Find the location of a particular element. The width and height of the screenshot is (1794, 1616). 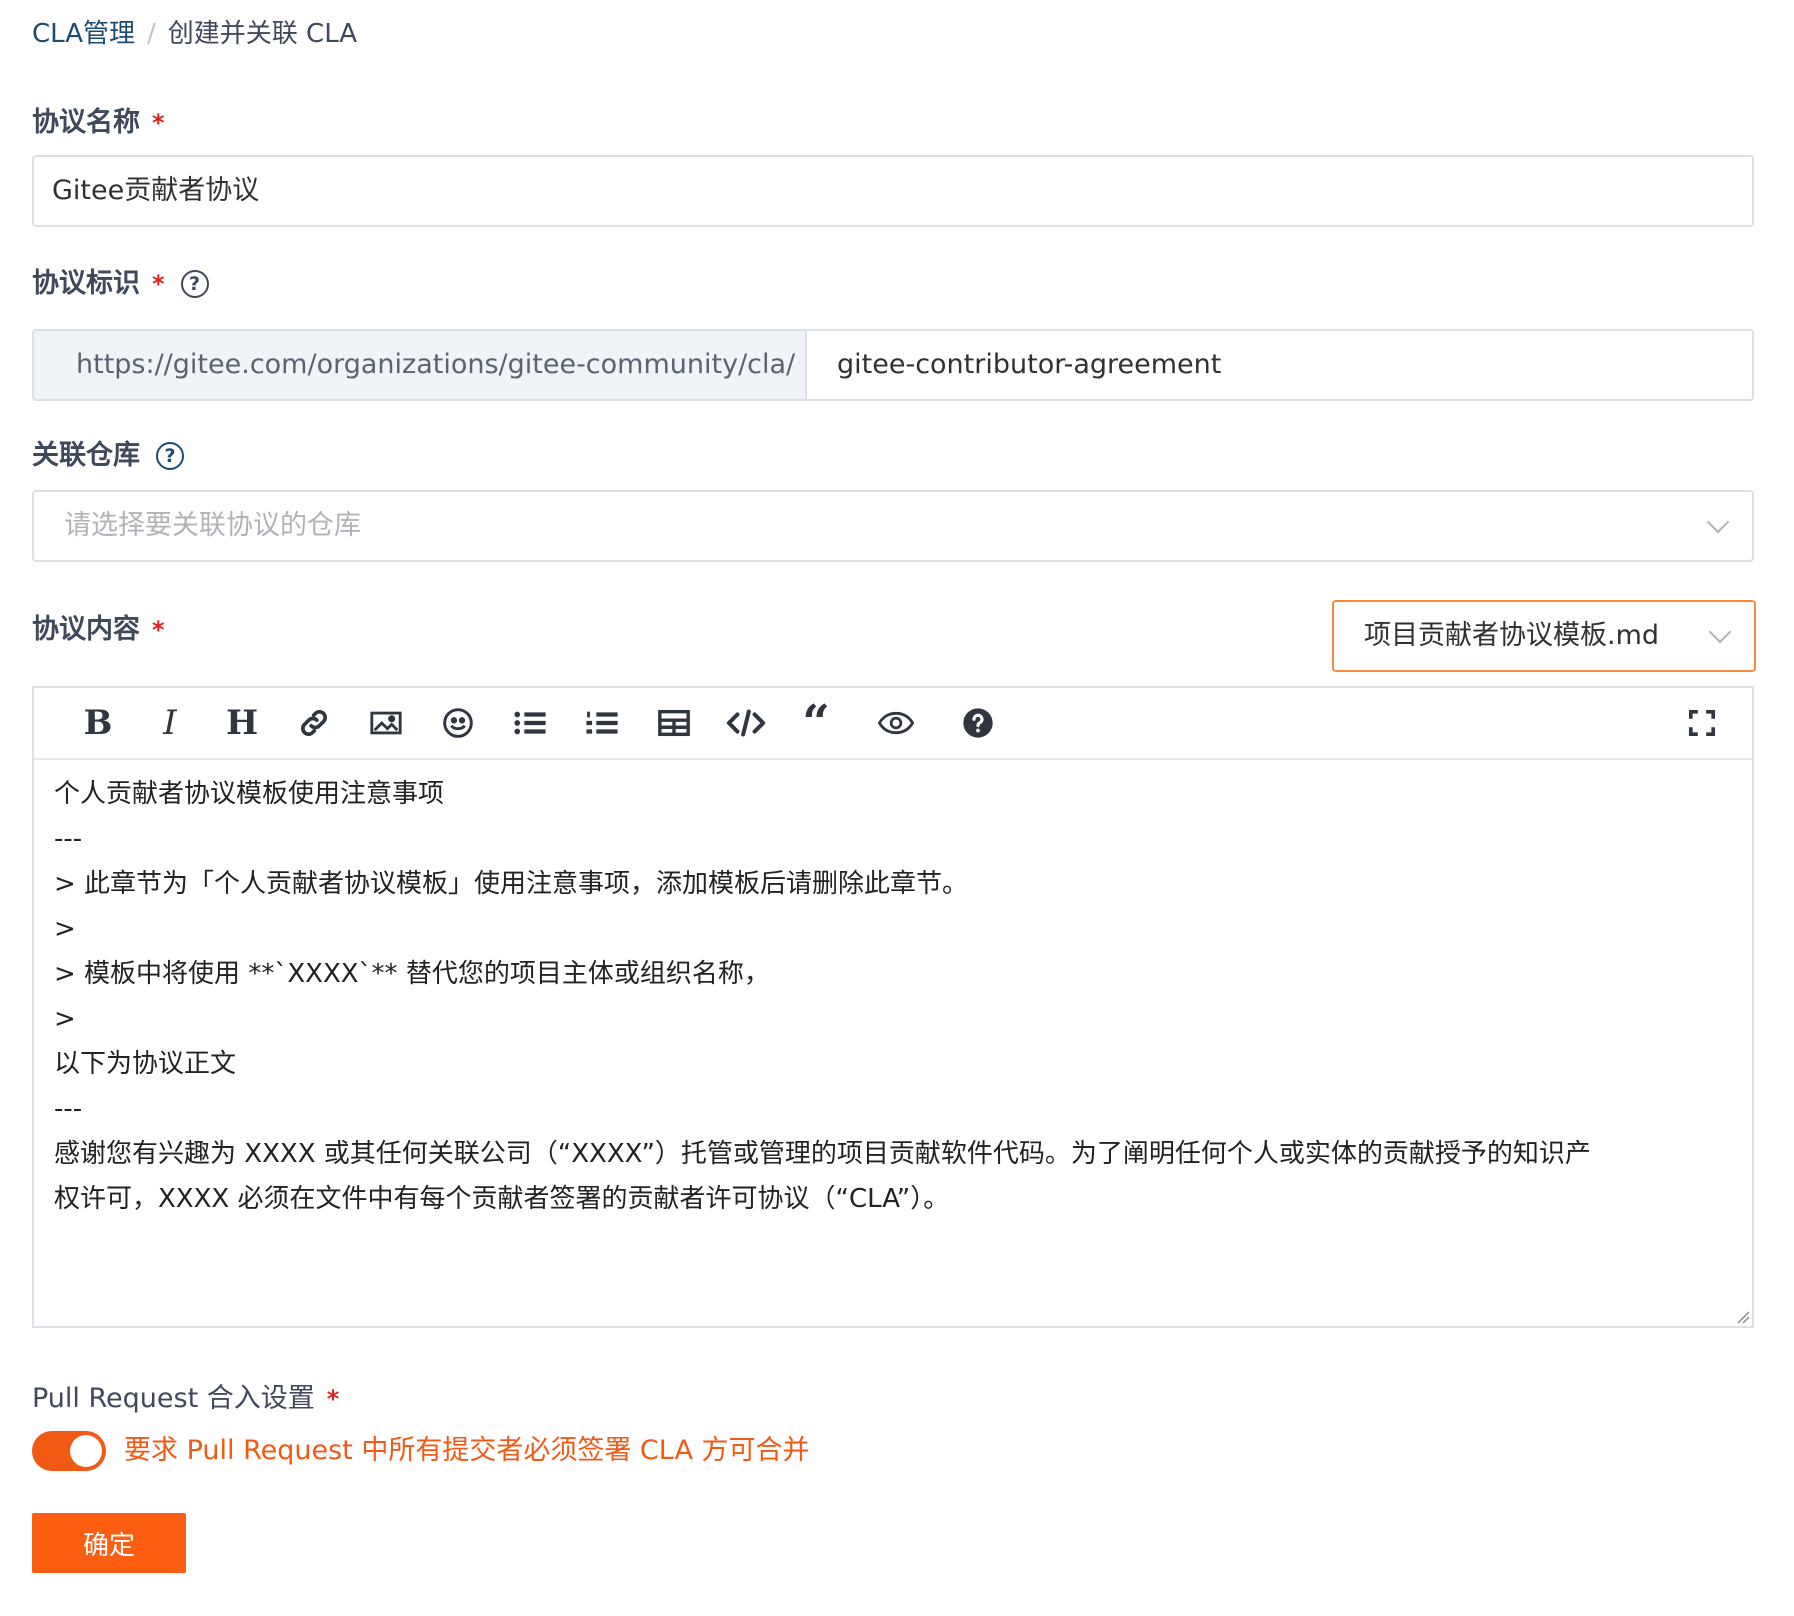

agreement-name-input: Gitee贡献者协议 is located at coordinates (893, 191).